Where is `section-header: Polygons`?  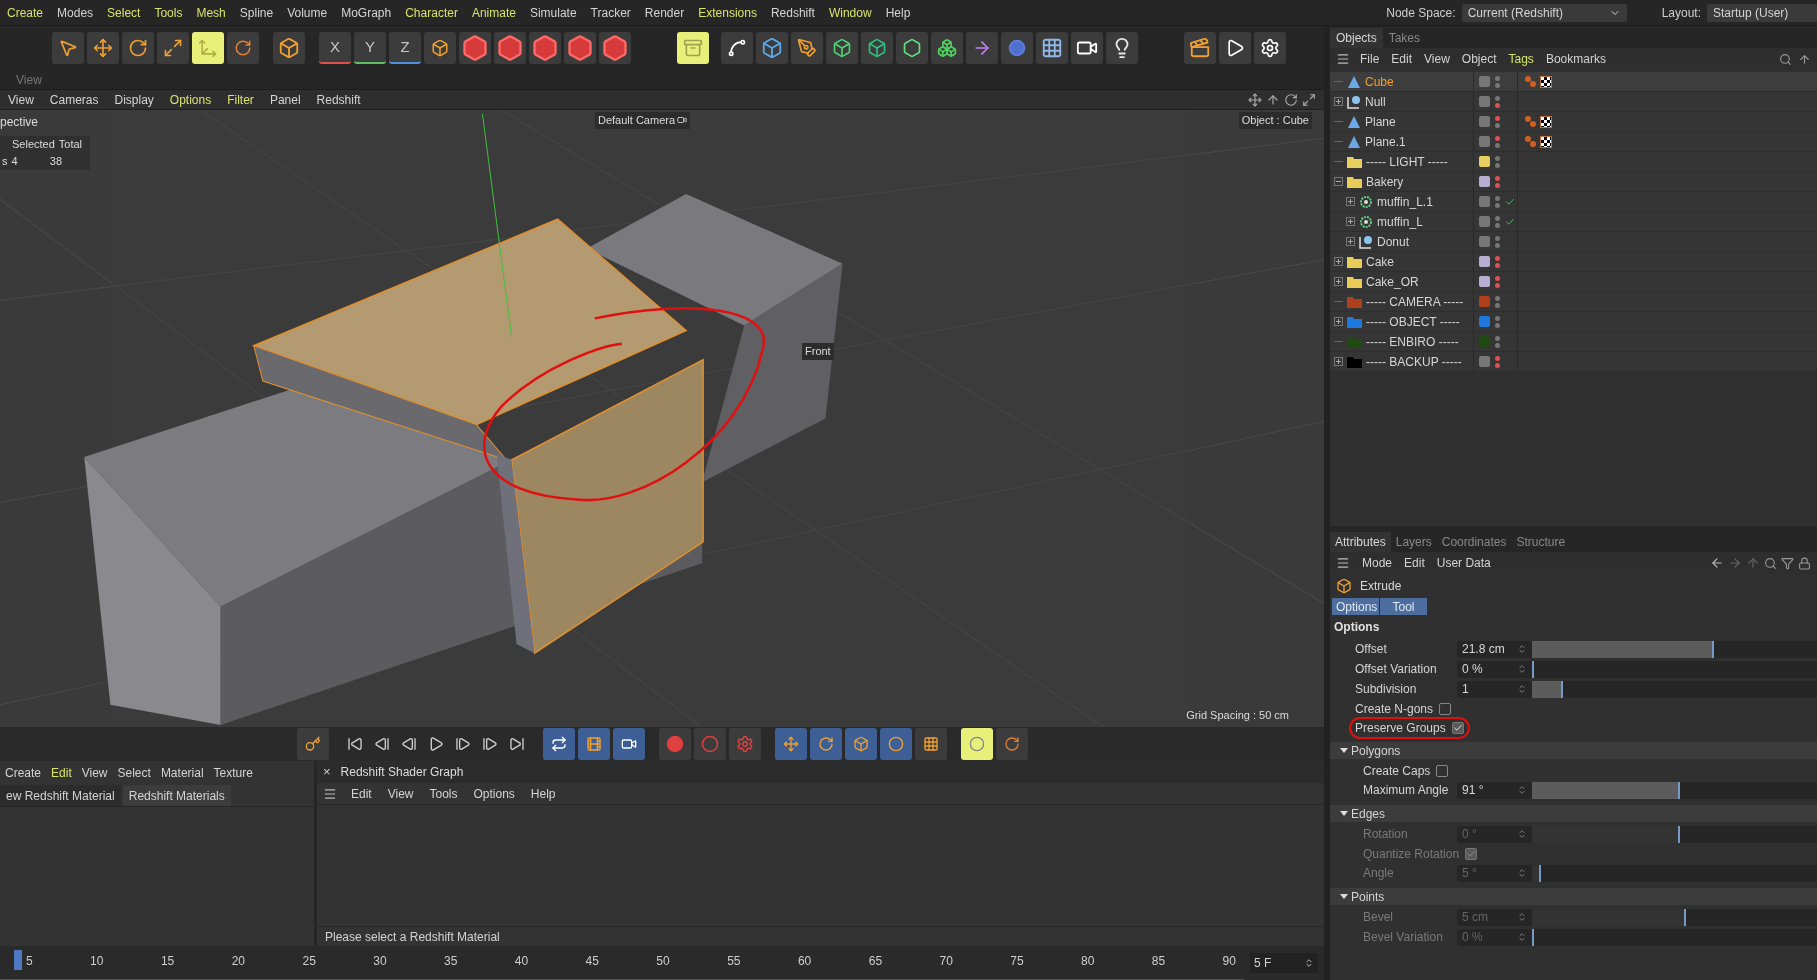 section-header: Polygons is located at coordinates (1573, 750).